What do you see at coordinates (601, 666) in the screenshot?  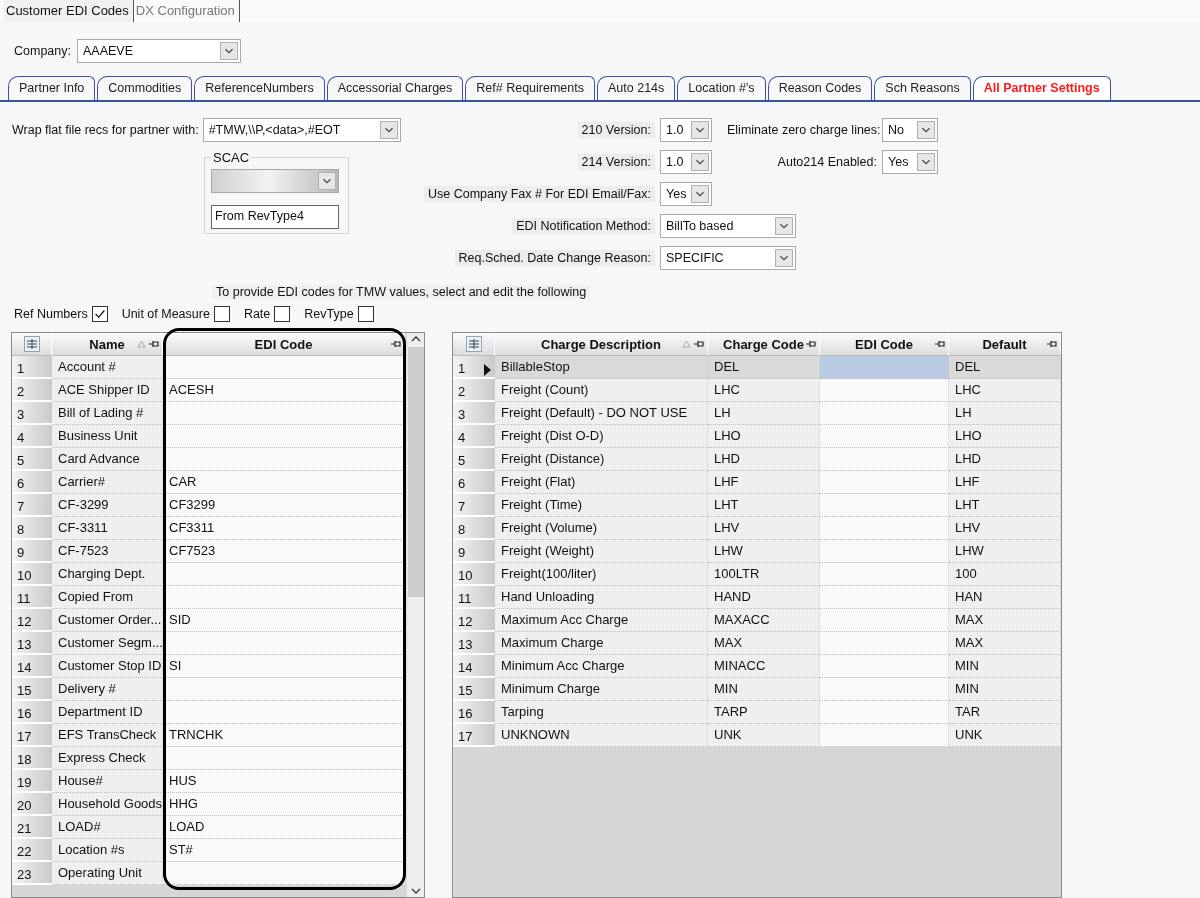 I see `table-cell: Minimum Acc Charge` at bounding box center [601, 666].